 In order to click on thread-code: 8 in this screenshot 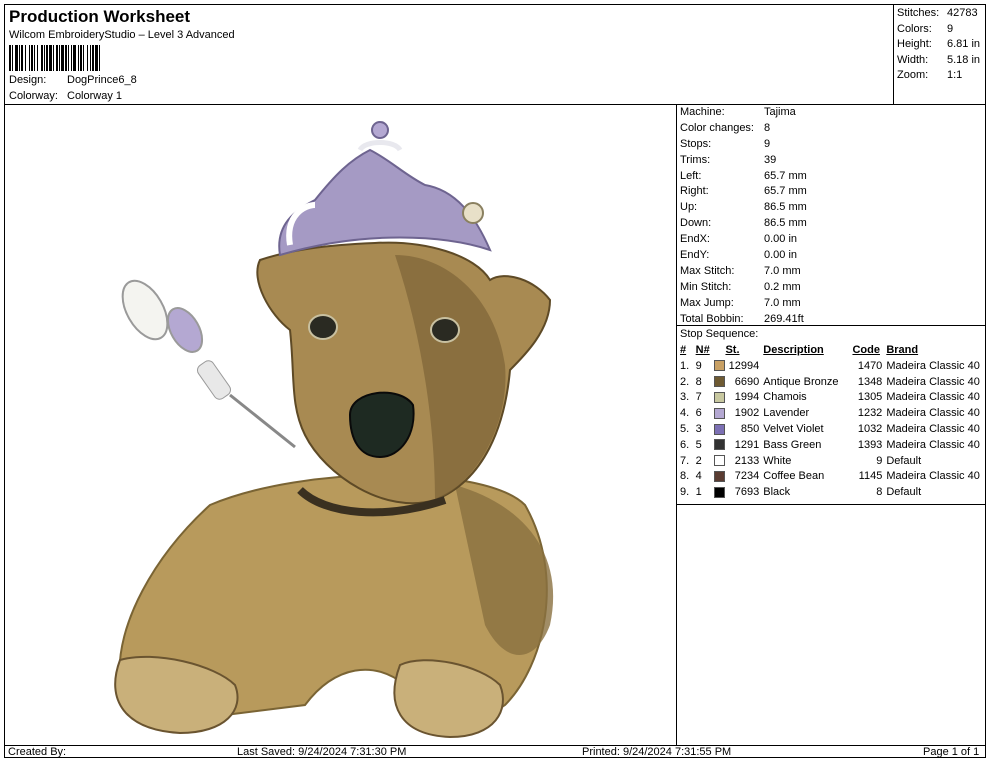, I will do `click(879, 492)`.